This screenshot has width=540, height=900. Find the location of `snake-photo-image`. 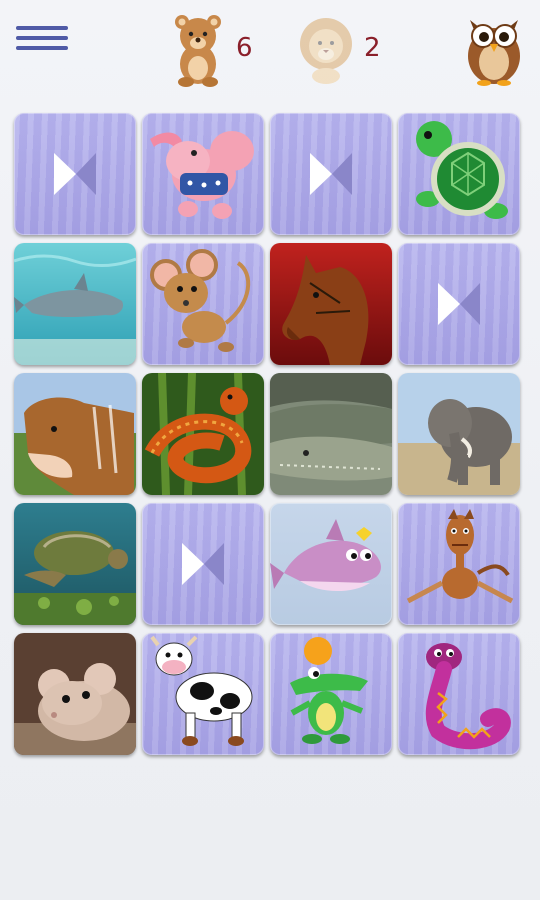

snake-photo-image is located at coordinates (203, 434).